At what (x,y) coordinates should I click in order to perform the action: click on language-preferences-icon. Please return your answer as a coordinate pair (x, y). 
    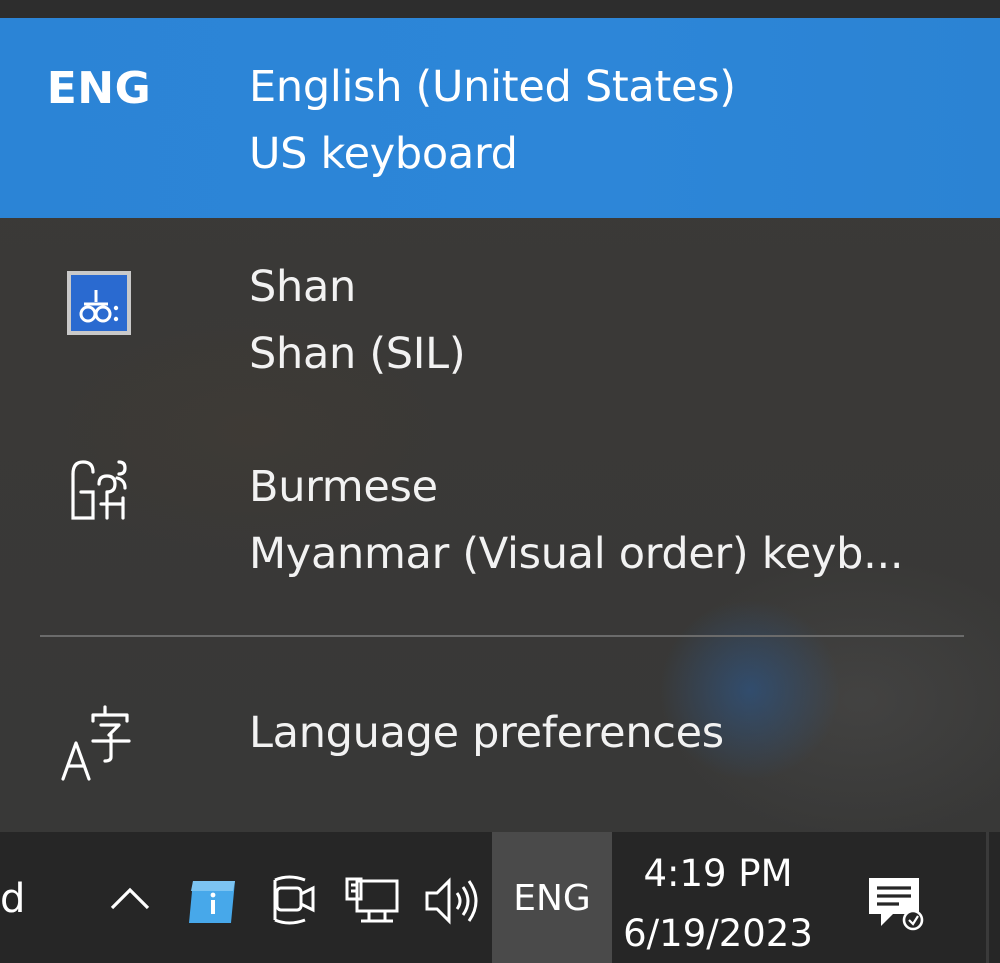
    Looking at the image, I should click on (99, 743).